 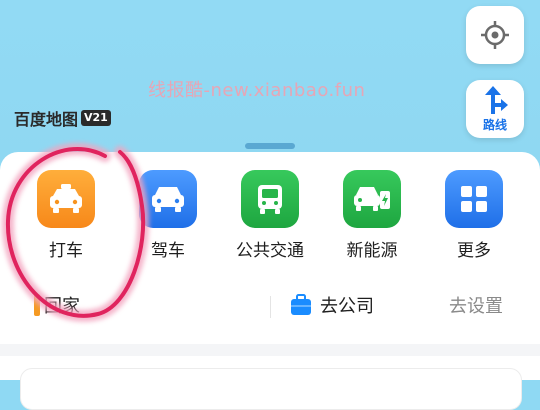 I want to click on home-marker-icon, so click(x=37, y=305).